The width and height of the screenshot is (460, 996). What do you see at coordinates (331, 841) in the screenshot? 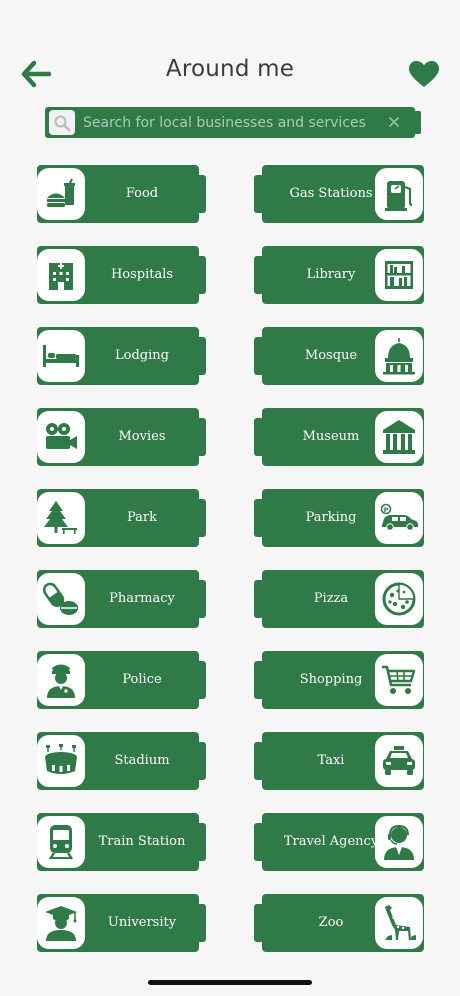
I see `category-label: Travel Agency` at bounding box center [331, 841].